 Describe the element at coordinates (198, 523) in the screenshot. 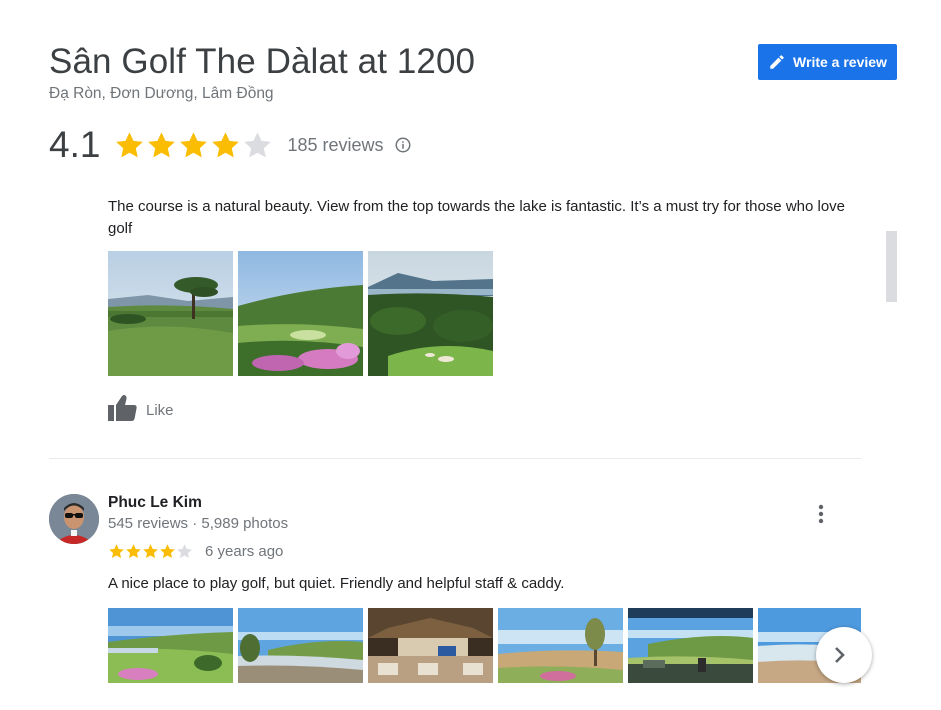

I see `reviewer-stats: 545 reviews · 5,989 photos` at that location.